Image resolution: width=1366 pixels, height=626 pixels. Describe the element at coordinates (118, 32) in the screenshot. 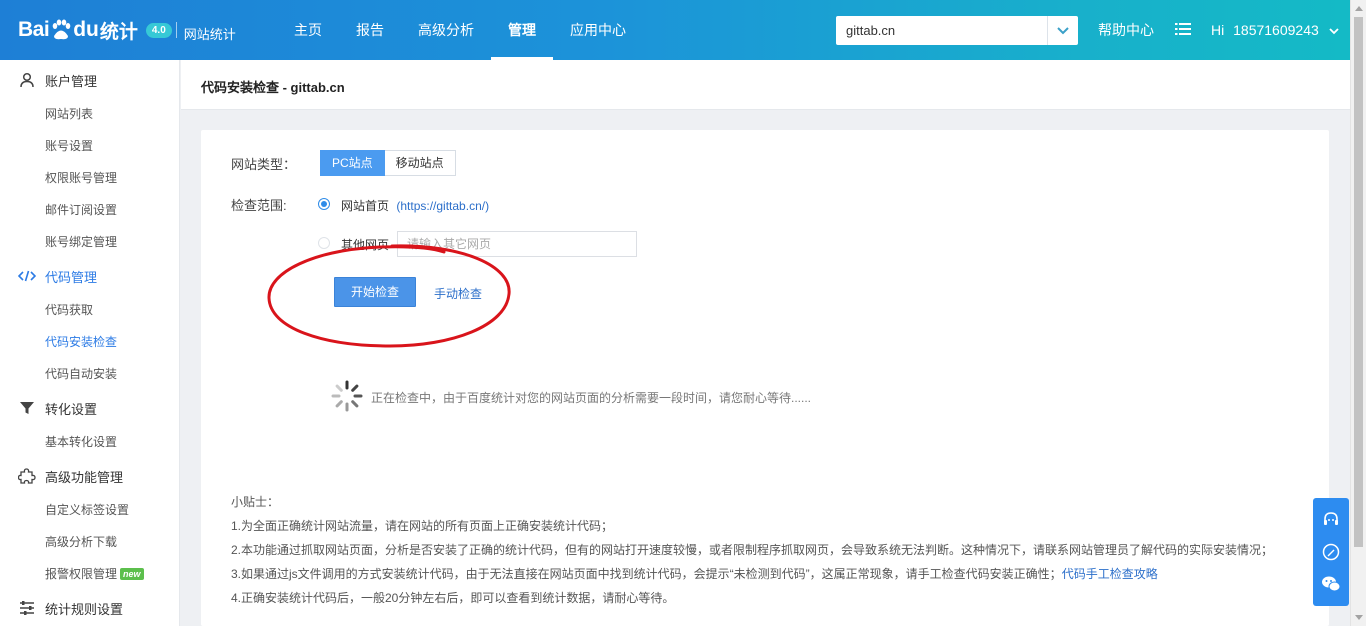

I see `logo-text-tongji: 统计` at that location.